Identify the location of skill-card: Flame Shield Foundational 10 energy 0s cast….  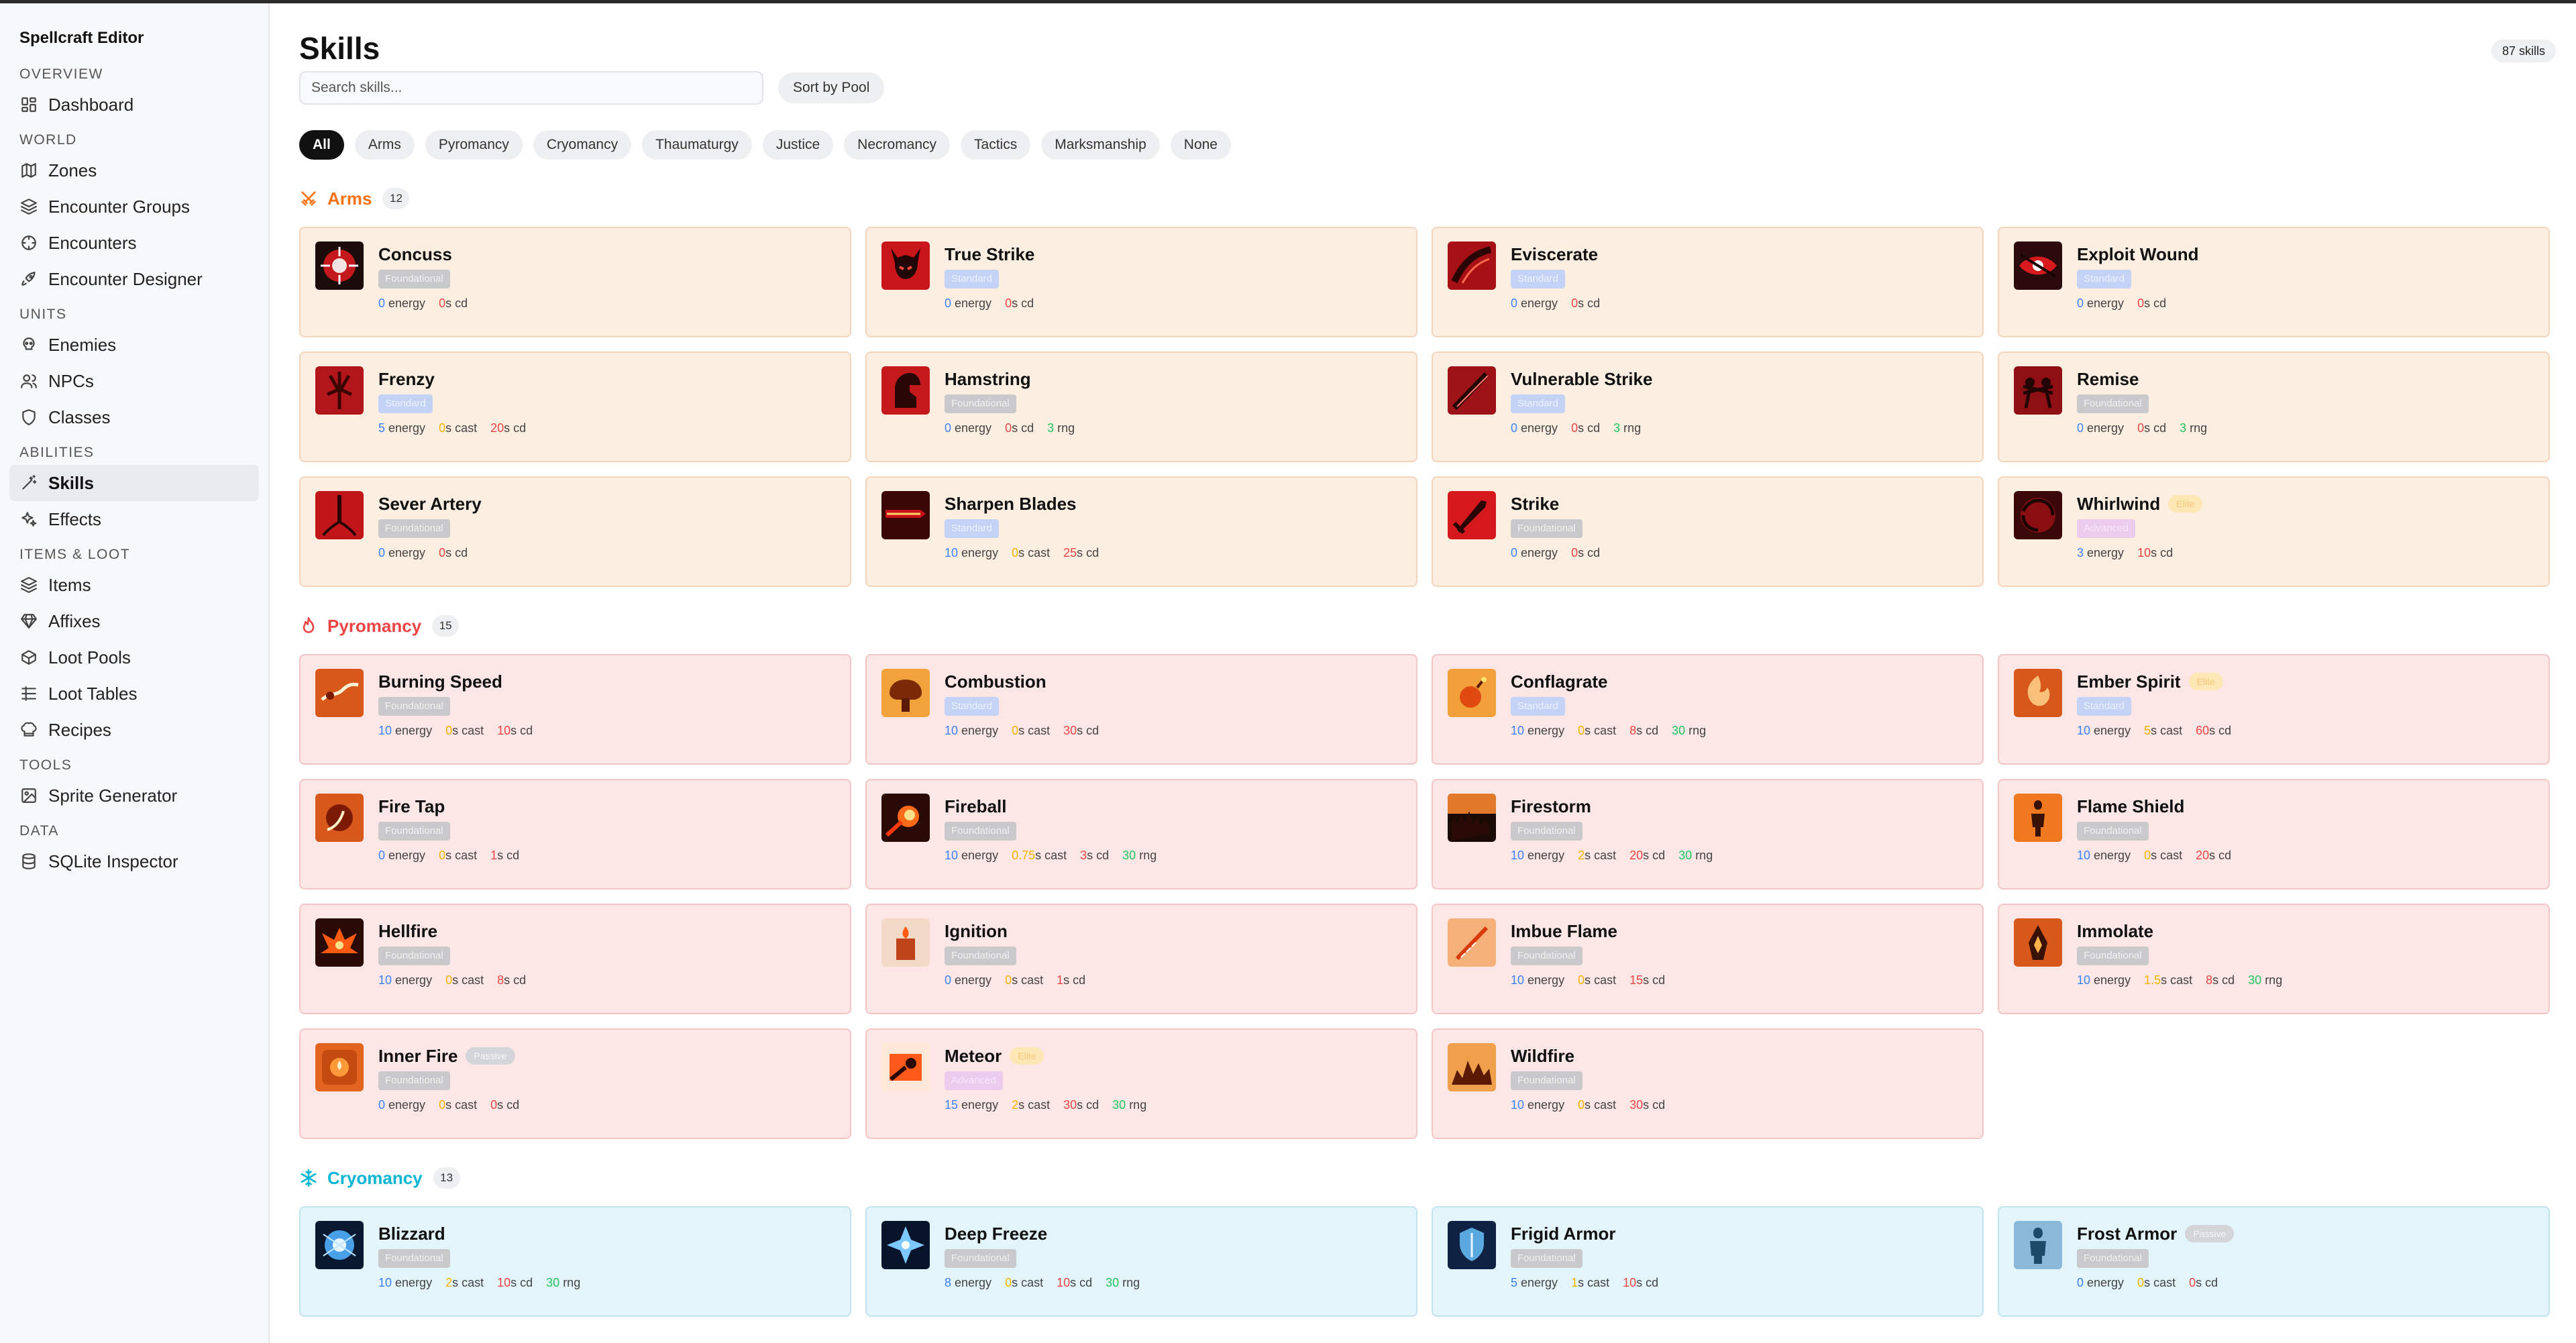
(2274, 834).